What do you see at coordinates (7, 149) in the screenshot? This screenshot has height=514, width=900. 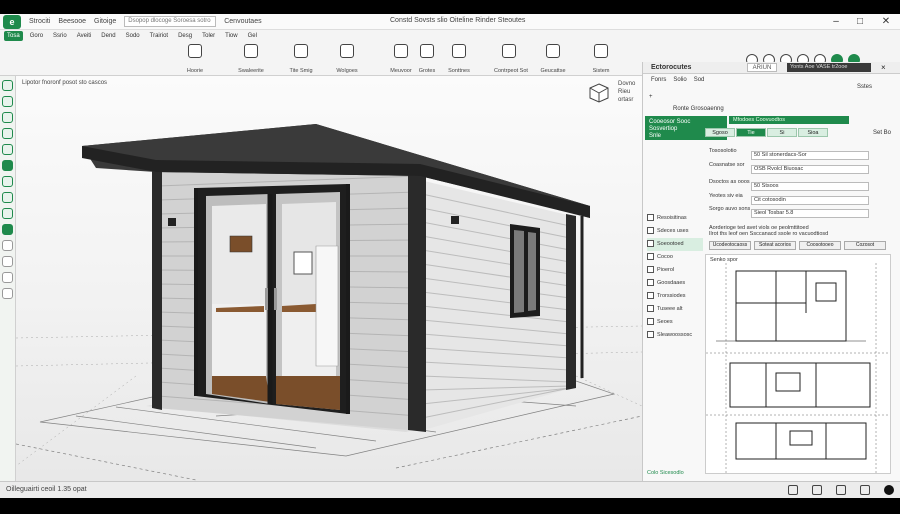 I see `shape-tool-icon` at bounding box center [7, 149].